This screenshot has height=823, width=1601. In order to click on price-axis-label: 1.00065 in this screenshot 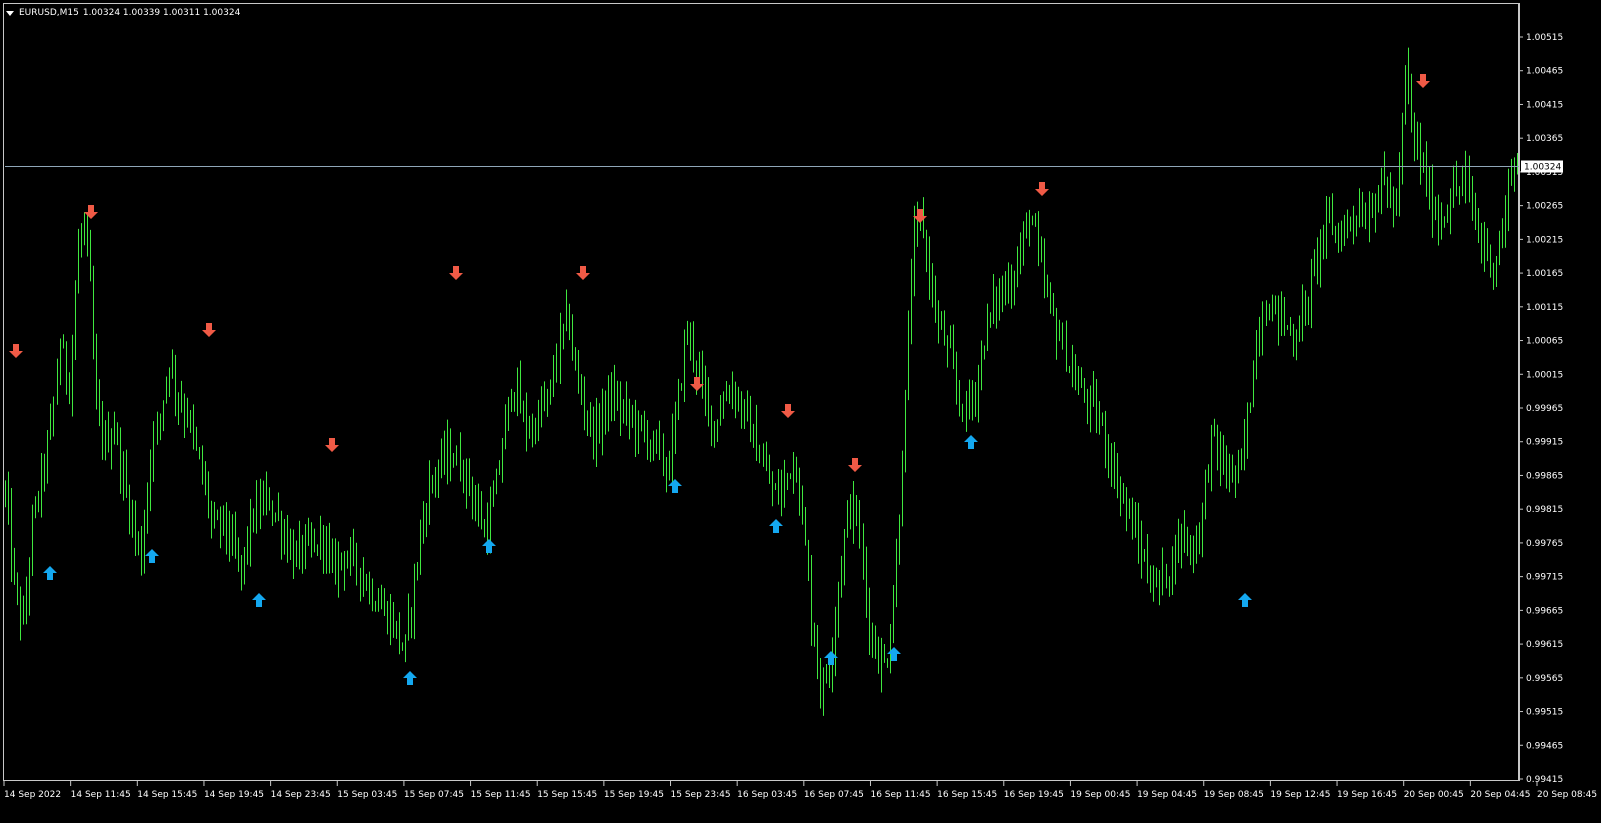, I will do `click(1544, 342)`.